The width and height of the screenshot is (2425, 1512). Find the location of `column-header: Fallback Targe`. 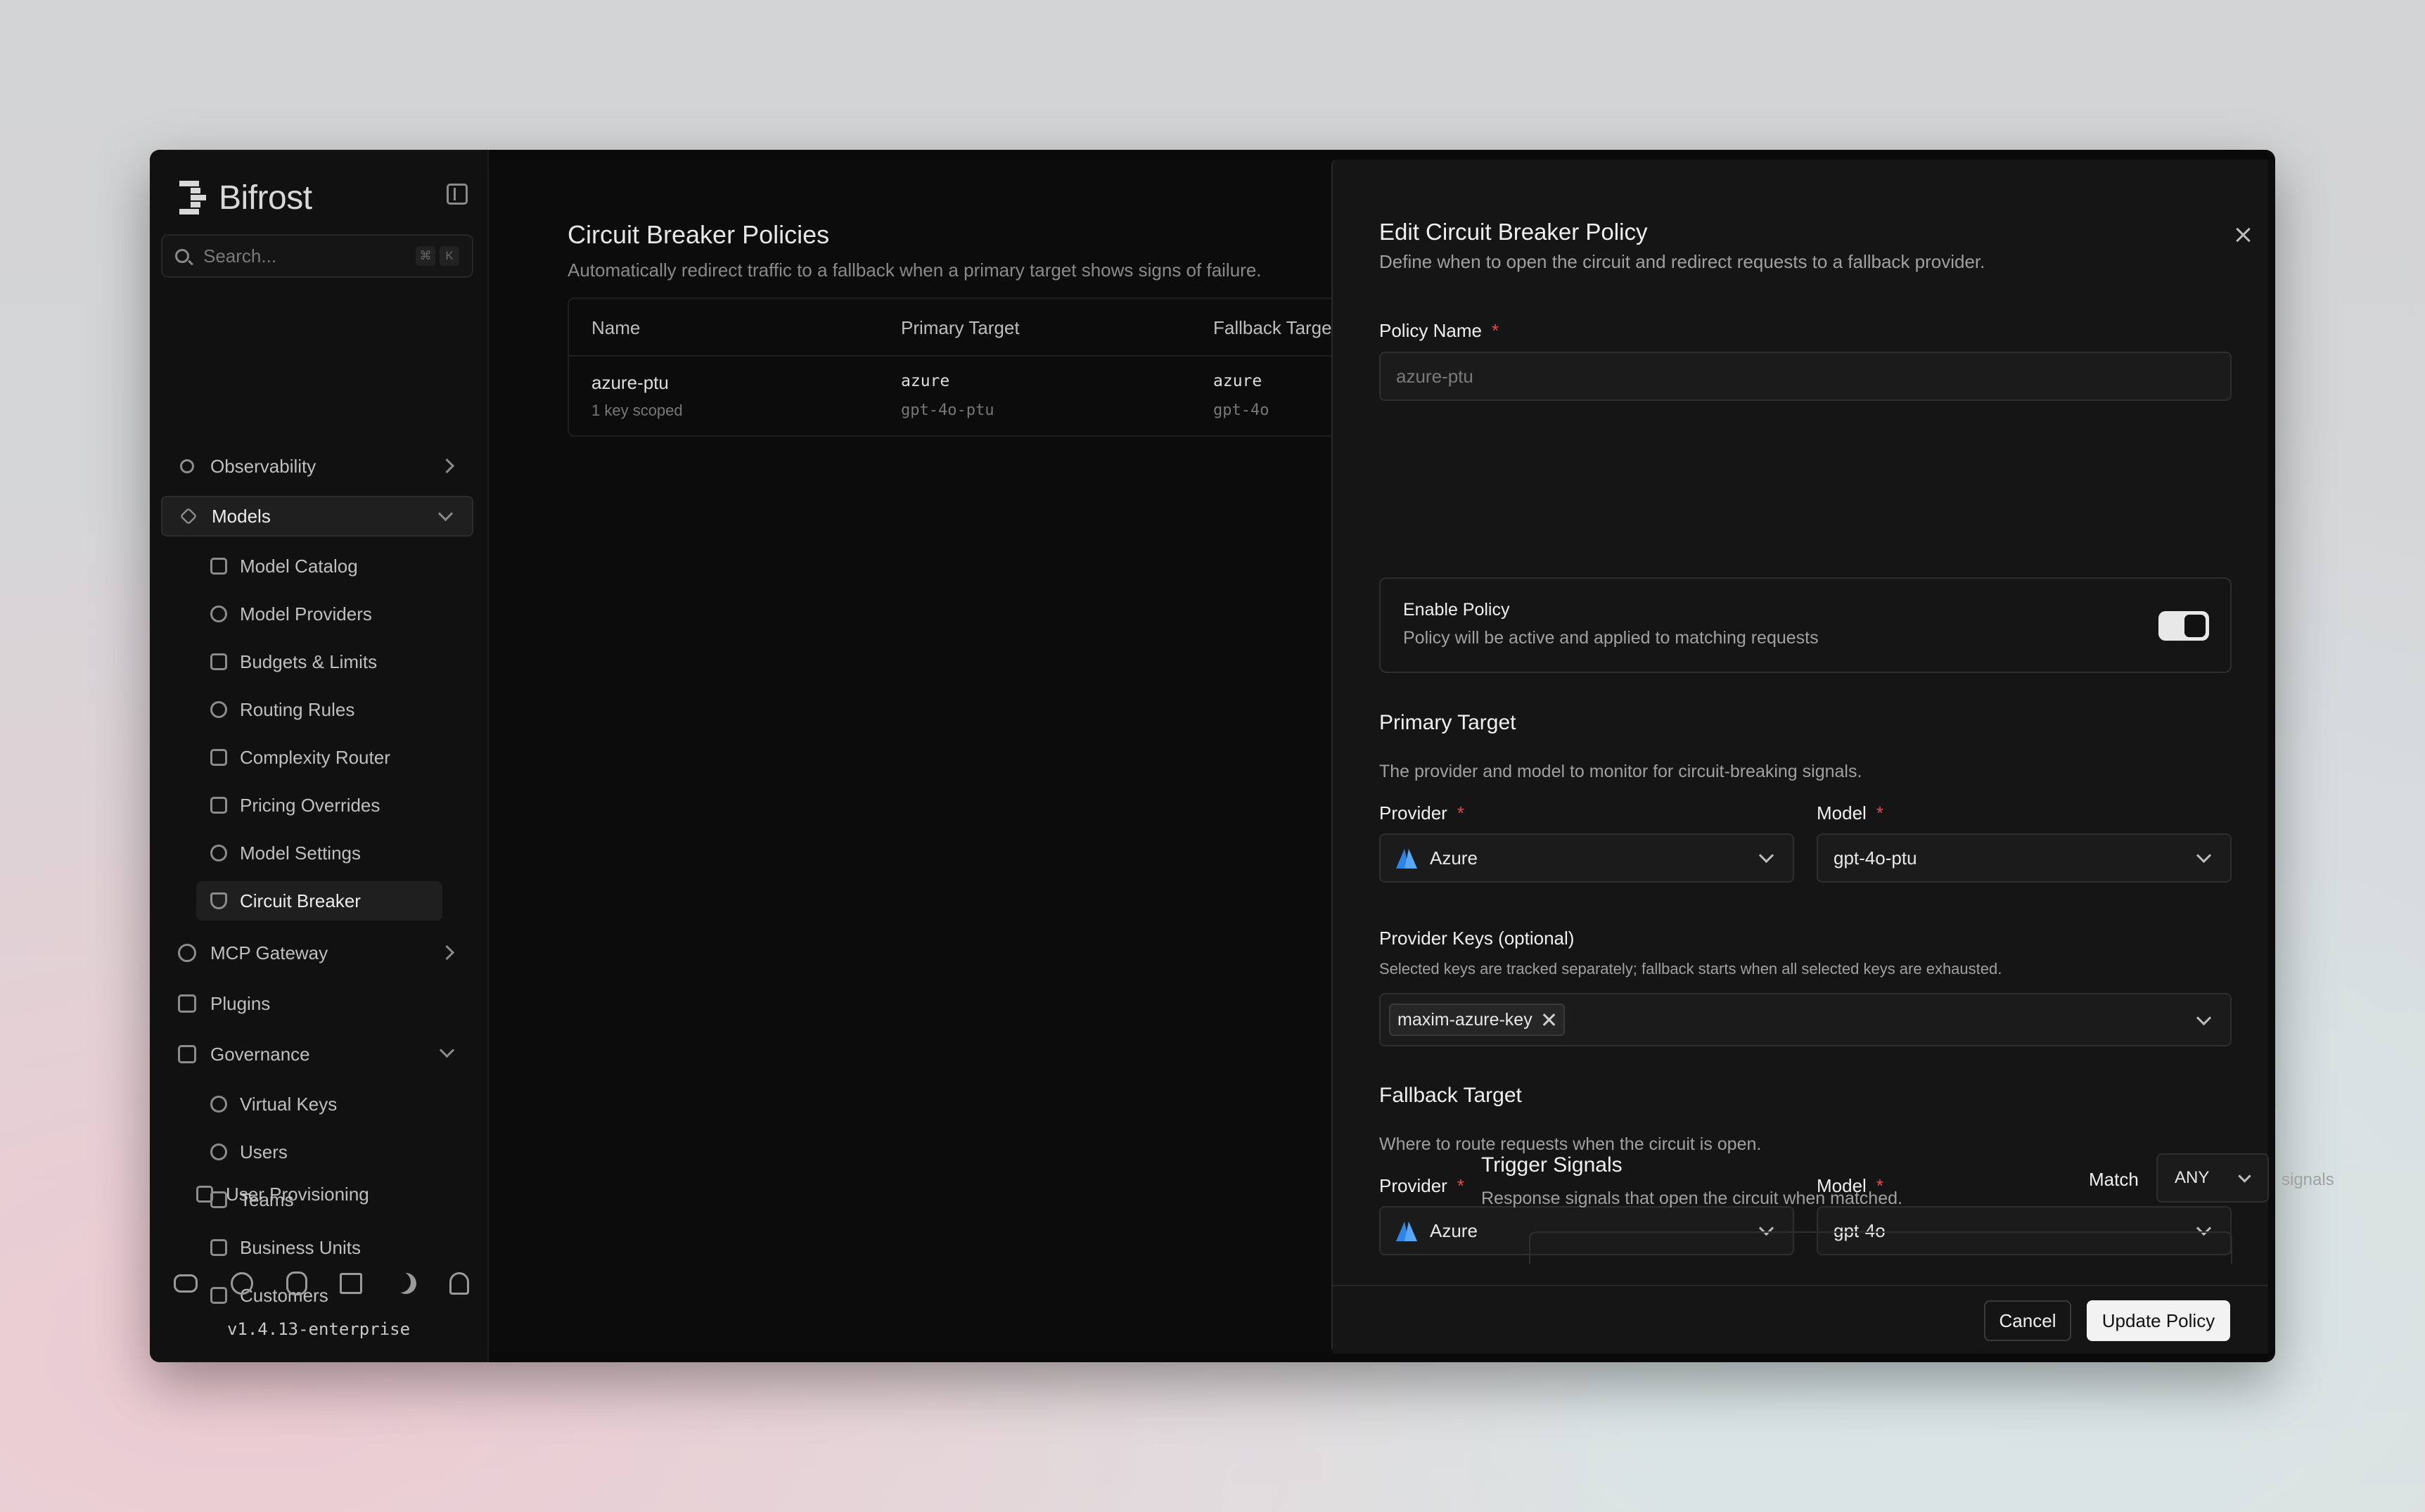

column-header: Fallback Targe is located at coordinates (1272, 327).